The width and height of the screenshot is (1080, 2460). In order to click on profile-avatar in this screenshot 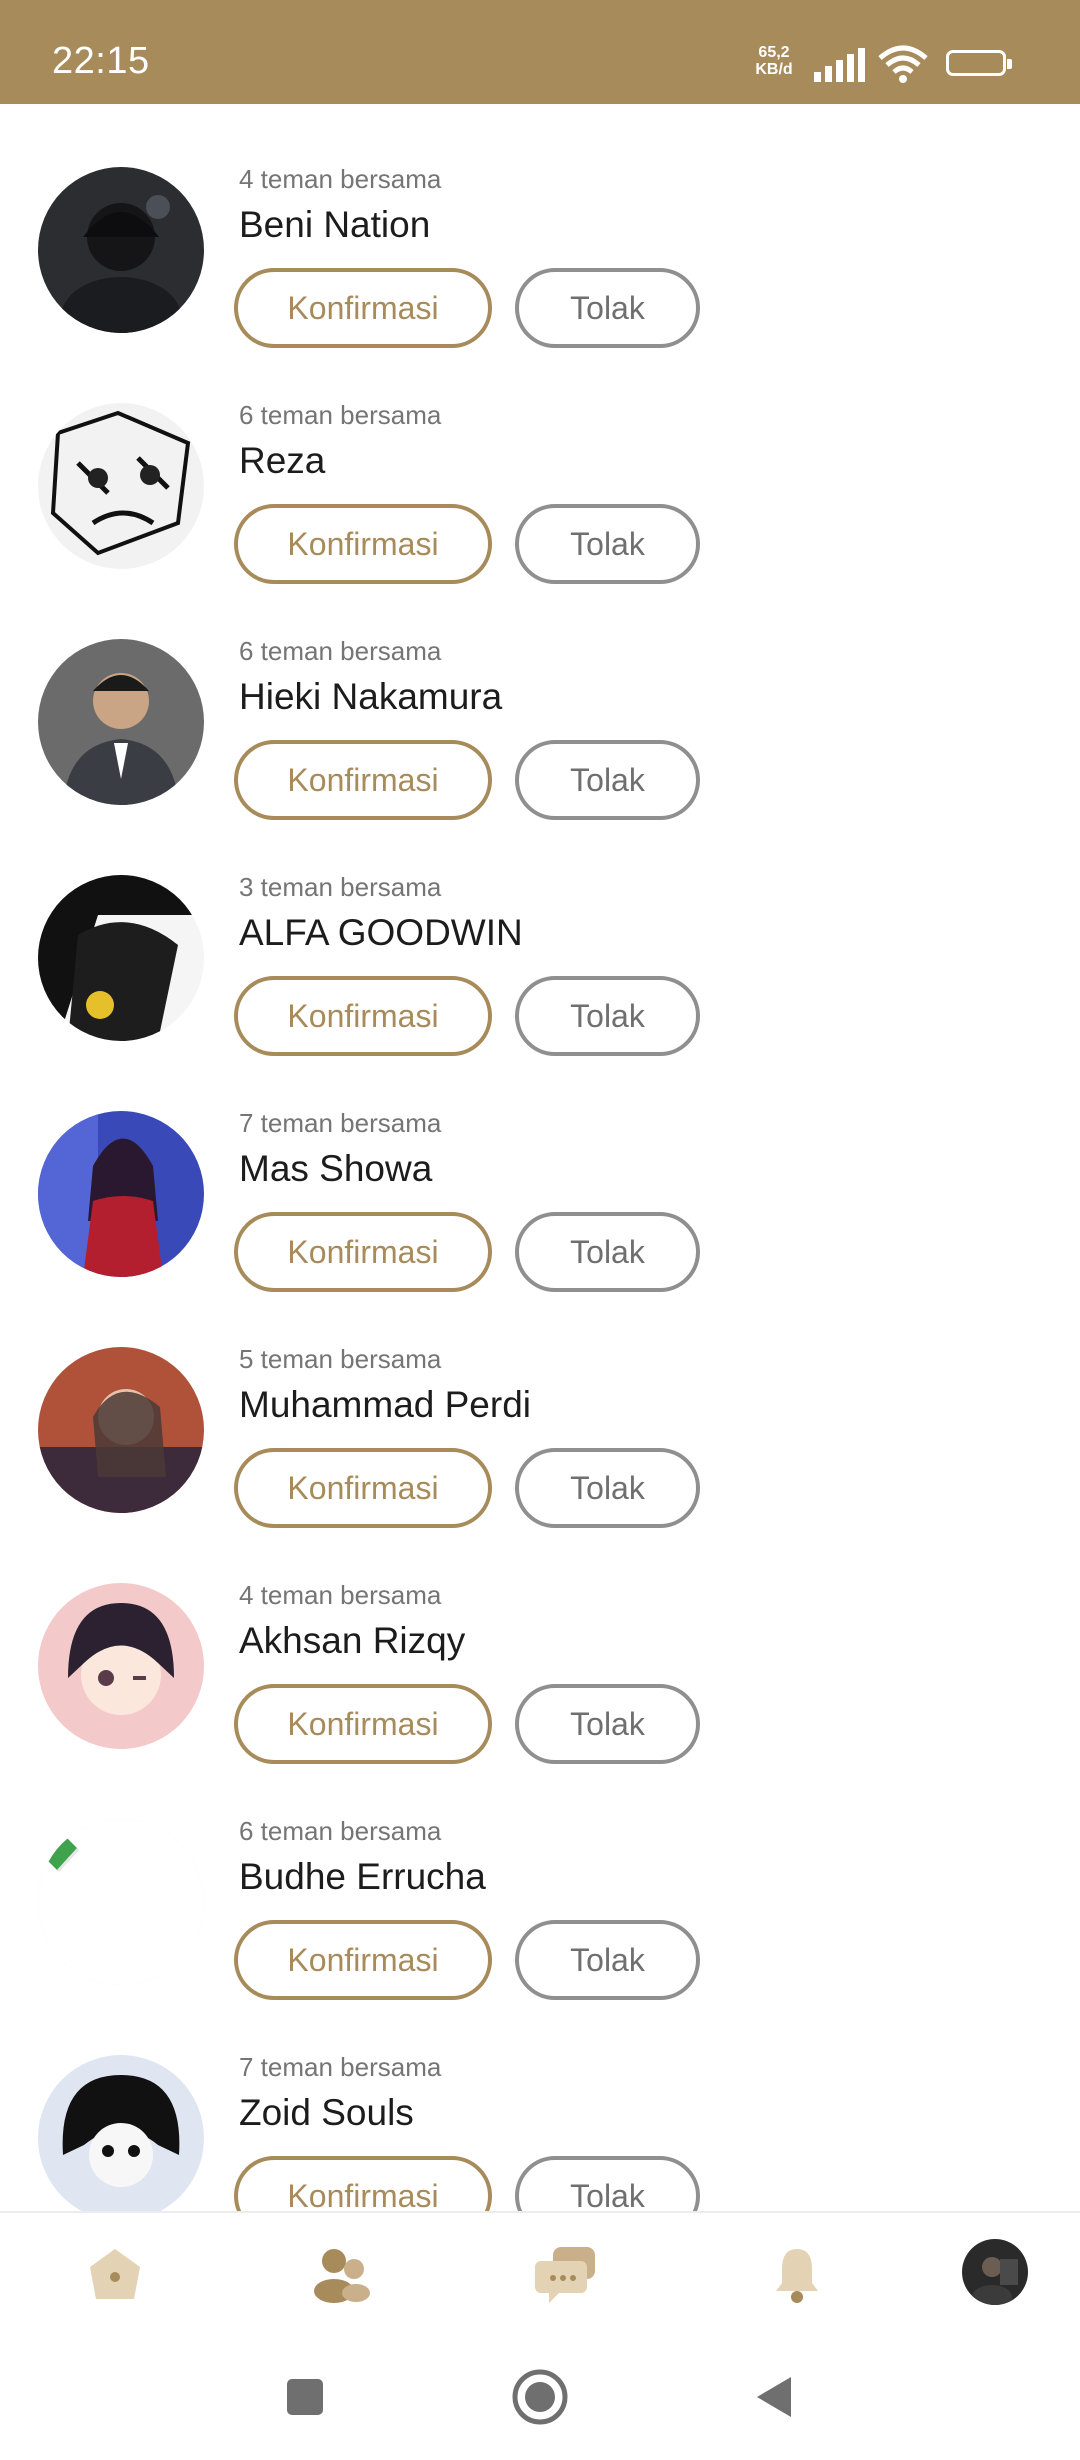, I will do `click(995, 2272)`.